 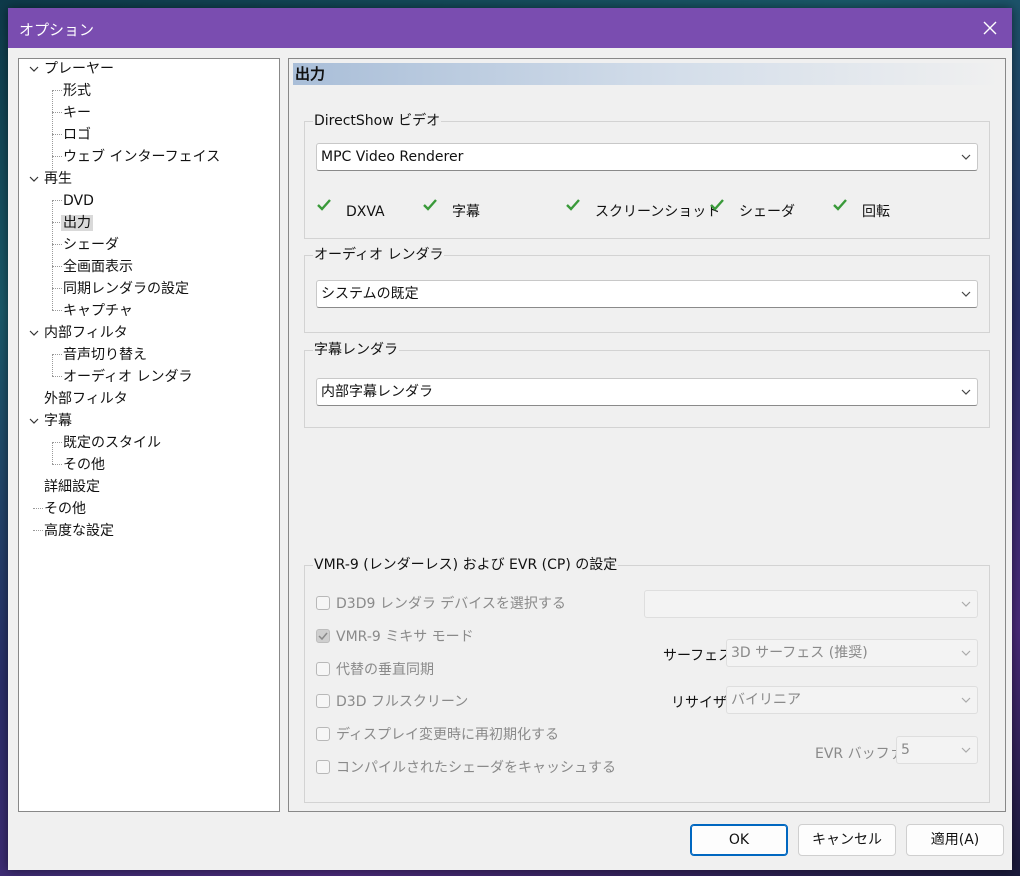 What do you see at coordinates (50, 179) in the screenshot?
I see `tree-item-playback: 再生` at bounding box center [50, 179].